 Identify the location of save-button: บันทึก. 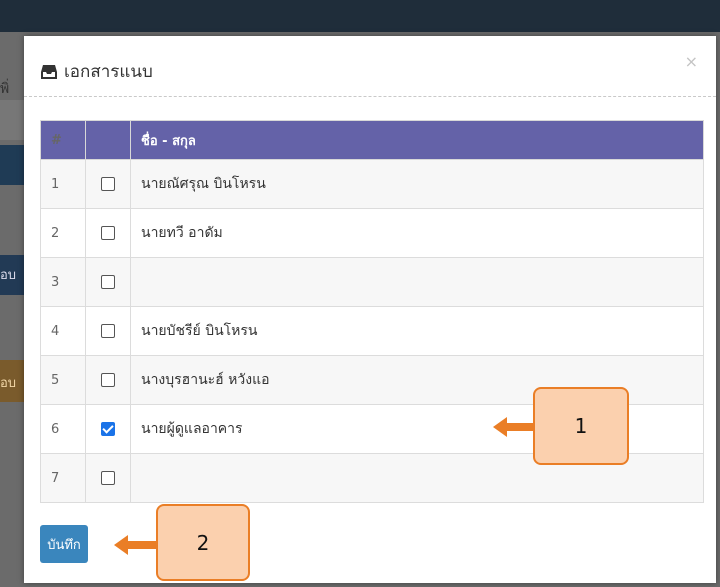
(64, 544).